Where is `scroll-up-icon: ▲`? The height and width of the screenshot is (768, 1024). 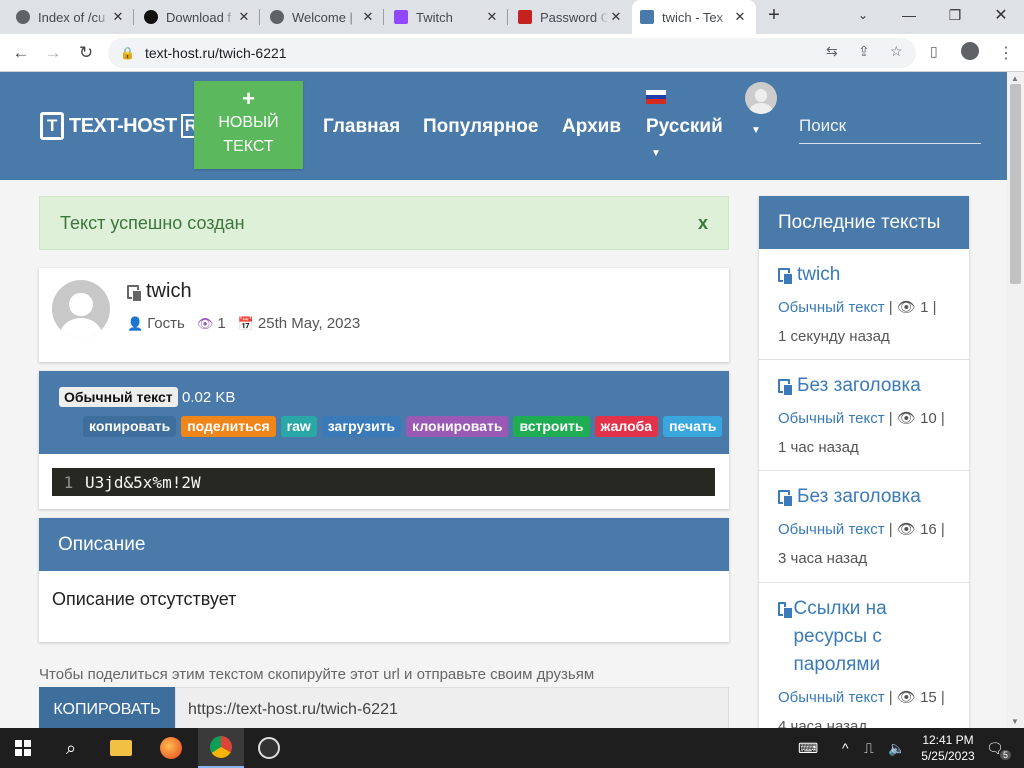 scroll-up-icon: ▲ is located at coordinates (1015, 78).